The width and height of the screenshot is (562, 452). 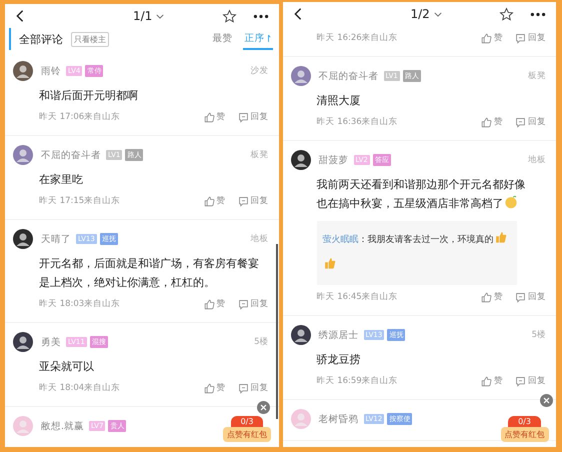 What do you see at coordinates (61, 180) in the screenshot?
I see `comment-text: 在家里吃` at bounding box center [61, 180].